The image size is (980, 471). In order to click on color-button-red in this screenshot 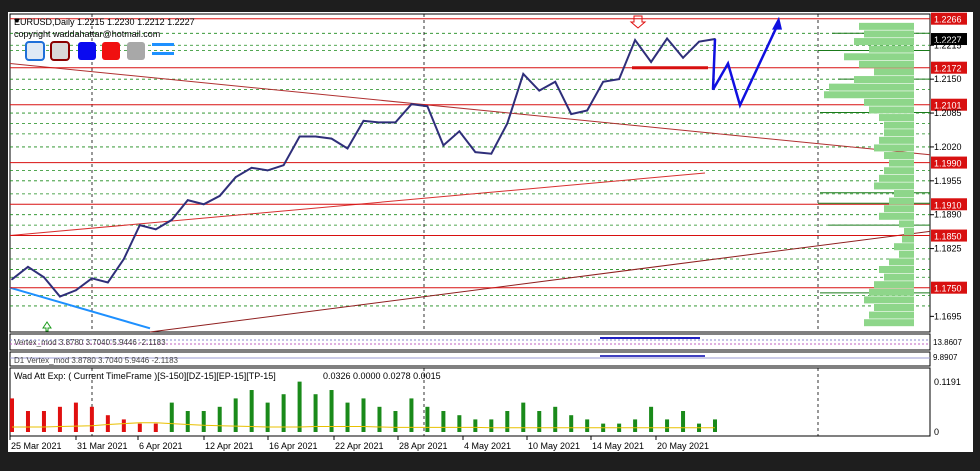, I will do `click(111, 51)`.